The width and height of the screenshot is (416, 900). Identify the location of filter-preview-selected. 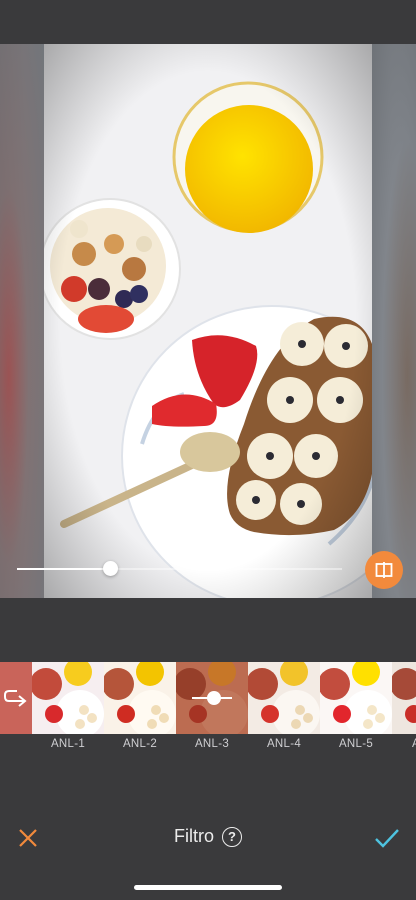
(212, 698).